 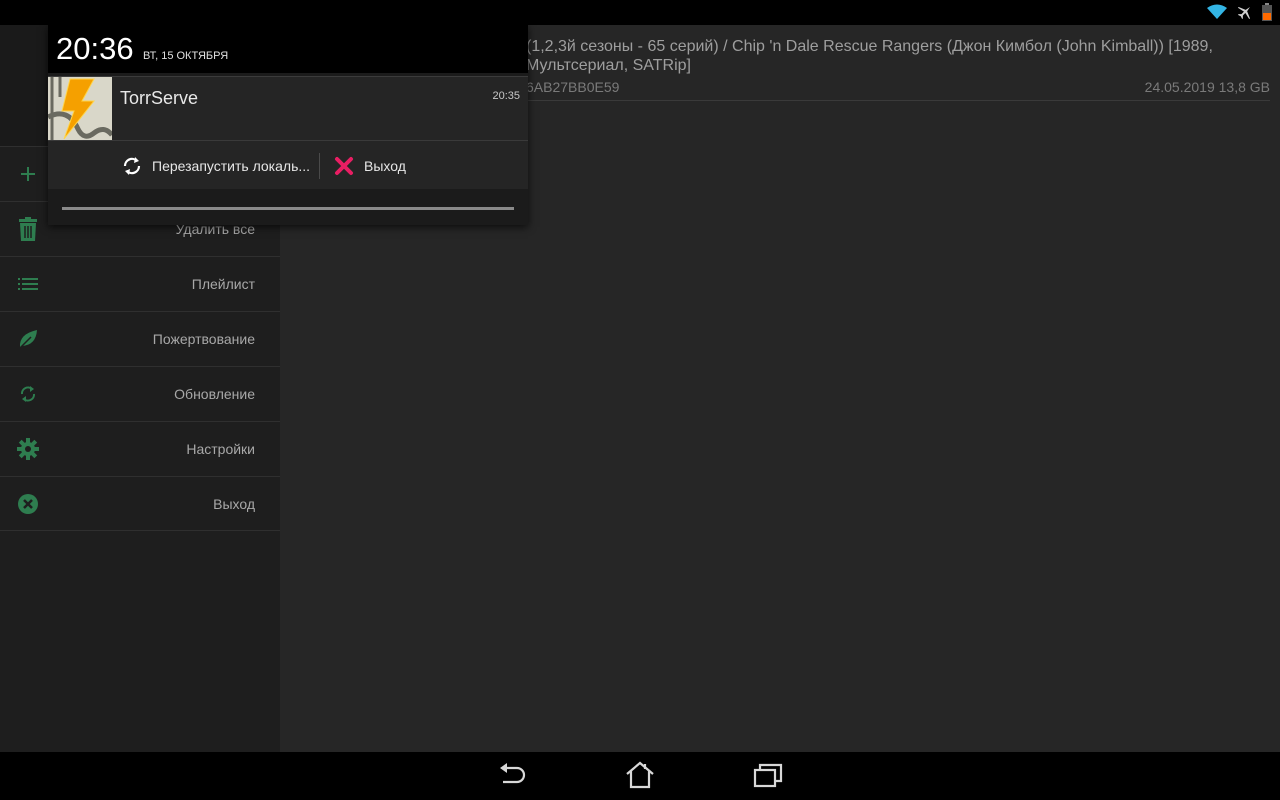 I want to click on back-button, so click(x=512, y=777).